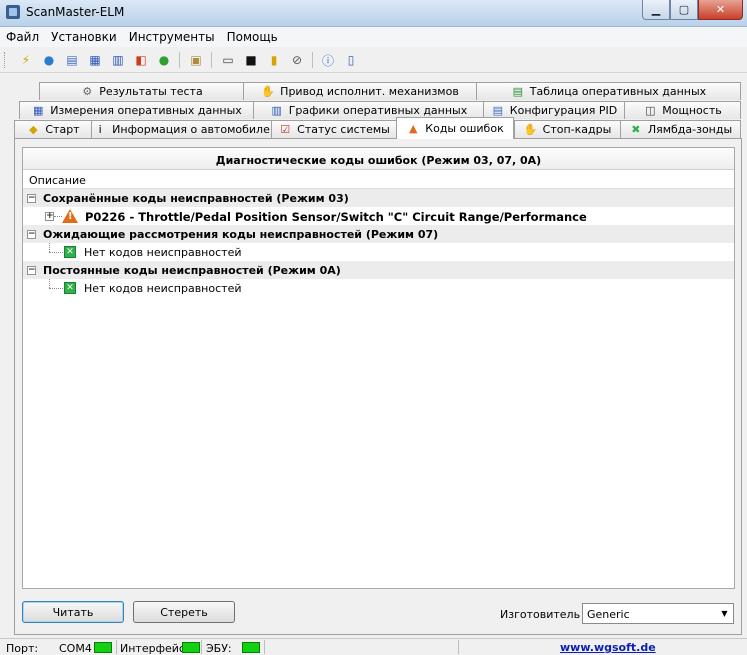 Image resolution: width=747 pixels, height=655 pixels. What do you see at coordinates (184, 612) in the screenshot?
I see `clear-button: Стереть` at bounding box center [184, 612].